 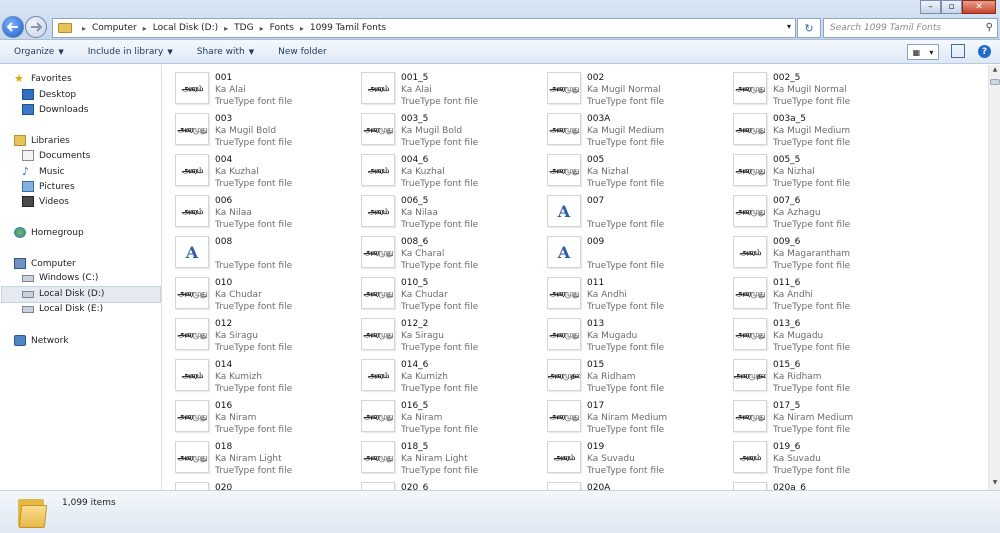 What do you see at coordinates (439, 210) in the screenshot?
I see `file-item: அகரம் 006_5 Ka Nilaa TrueType font file` at bounding box center [439, 210].